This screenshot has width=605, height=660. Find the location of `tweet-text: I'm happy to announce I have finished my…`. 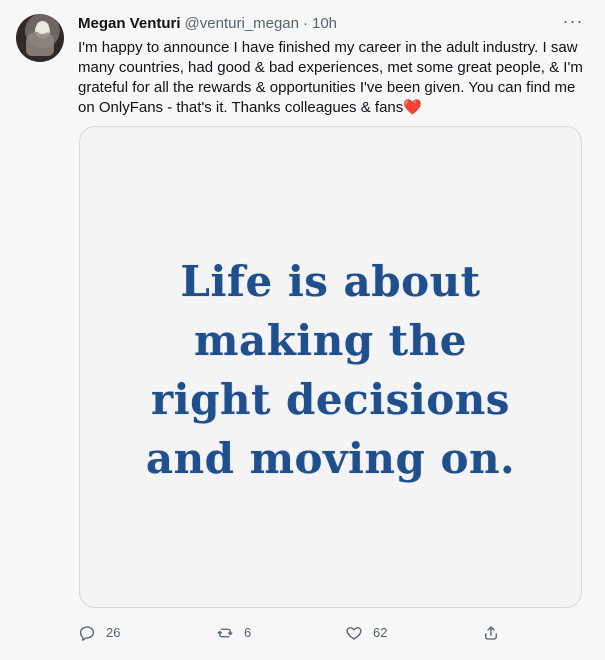

tweet-text: I'm happy to announce I have finished my… is located at coordinates (330, 77).